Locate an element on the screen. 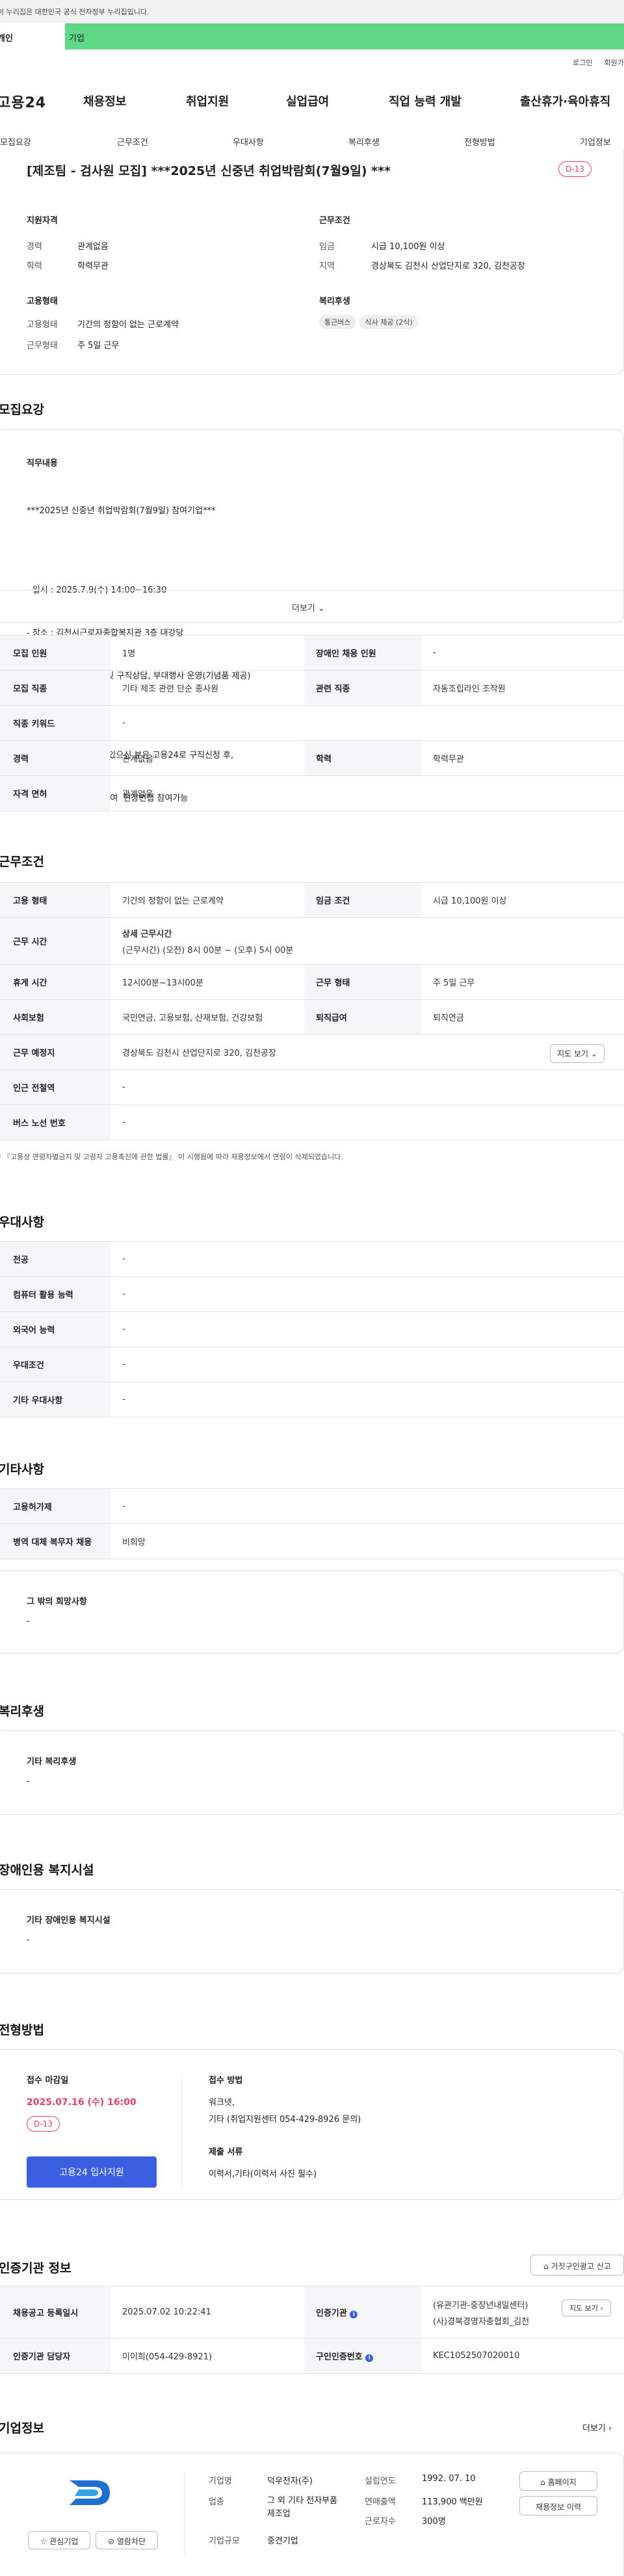 The image size is (624, 2576). utility-links: 로그인 회원가입 is located at coordinates (592, 62).